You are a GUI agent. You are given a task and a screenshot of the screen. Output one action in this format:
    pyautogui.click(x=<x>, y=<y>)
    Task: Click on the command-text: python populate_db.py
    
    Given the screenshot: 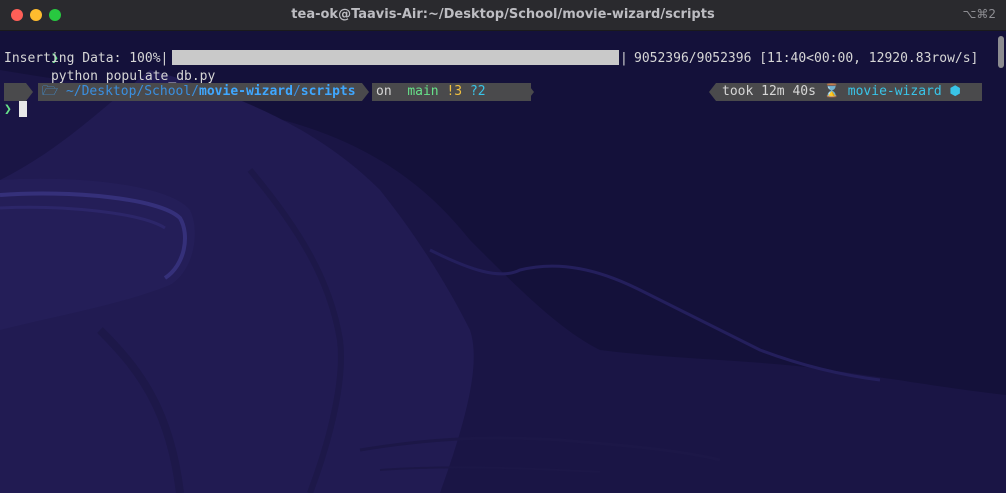 What is the action you would take?
    pyautogui.click(x=133, y=76)
    